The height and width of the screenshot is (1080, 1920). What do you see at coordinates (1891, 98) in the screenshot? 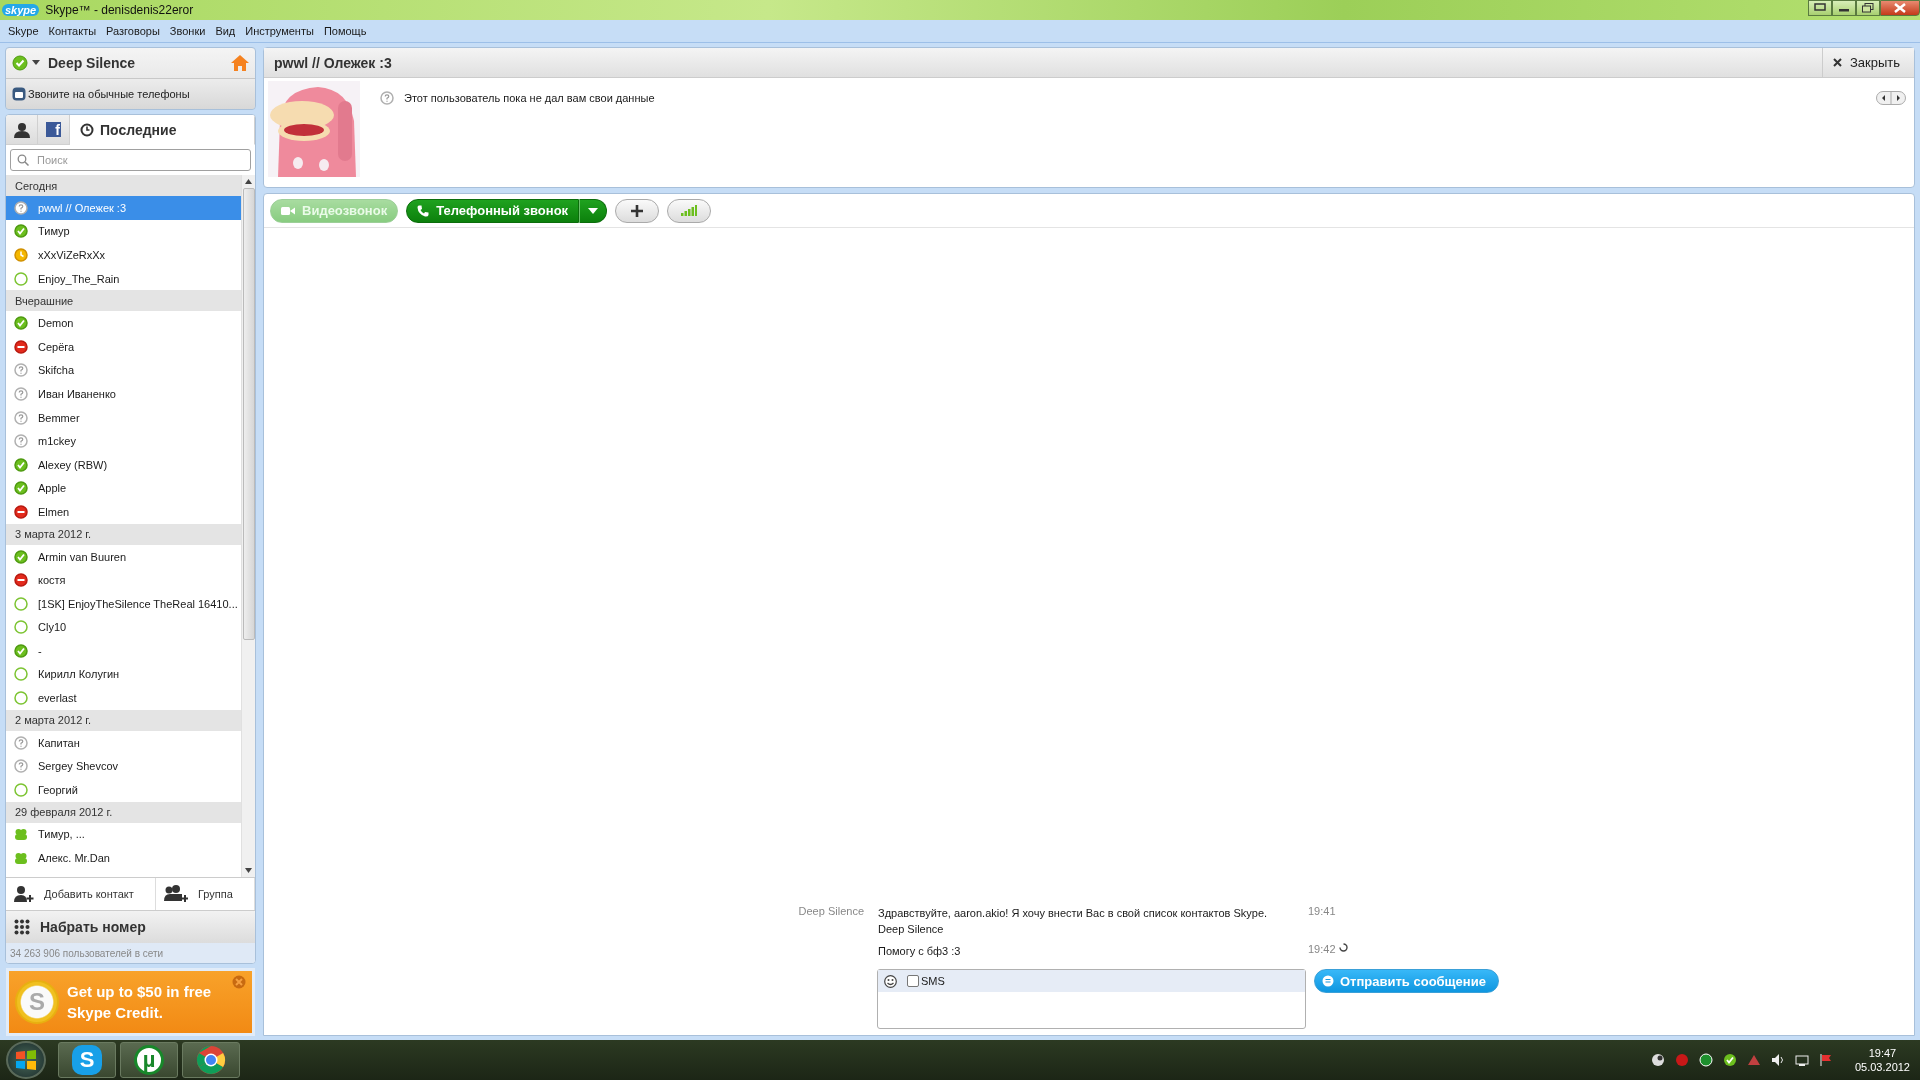
I see `profile-nav-buttons` at bounding box center [1891, 98].